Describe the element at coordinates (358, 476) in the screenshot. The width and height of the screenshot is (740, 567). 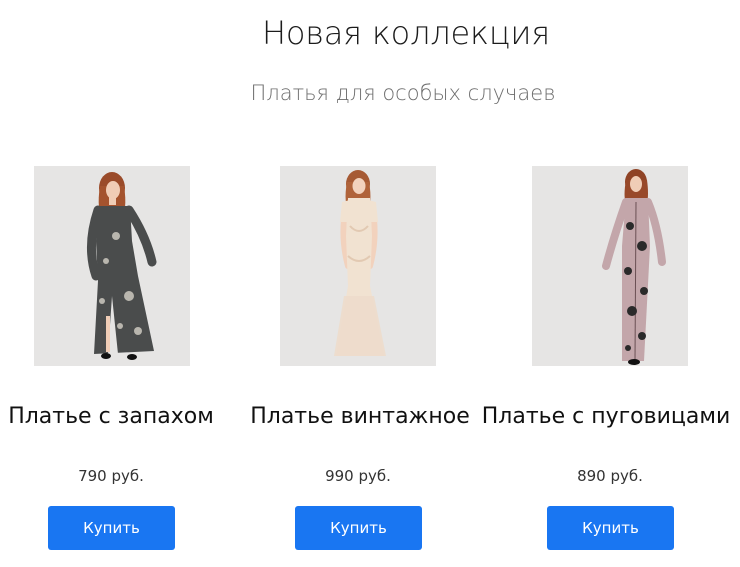
I see `product-price: 990 руб.` at that location.